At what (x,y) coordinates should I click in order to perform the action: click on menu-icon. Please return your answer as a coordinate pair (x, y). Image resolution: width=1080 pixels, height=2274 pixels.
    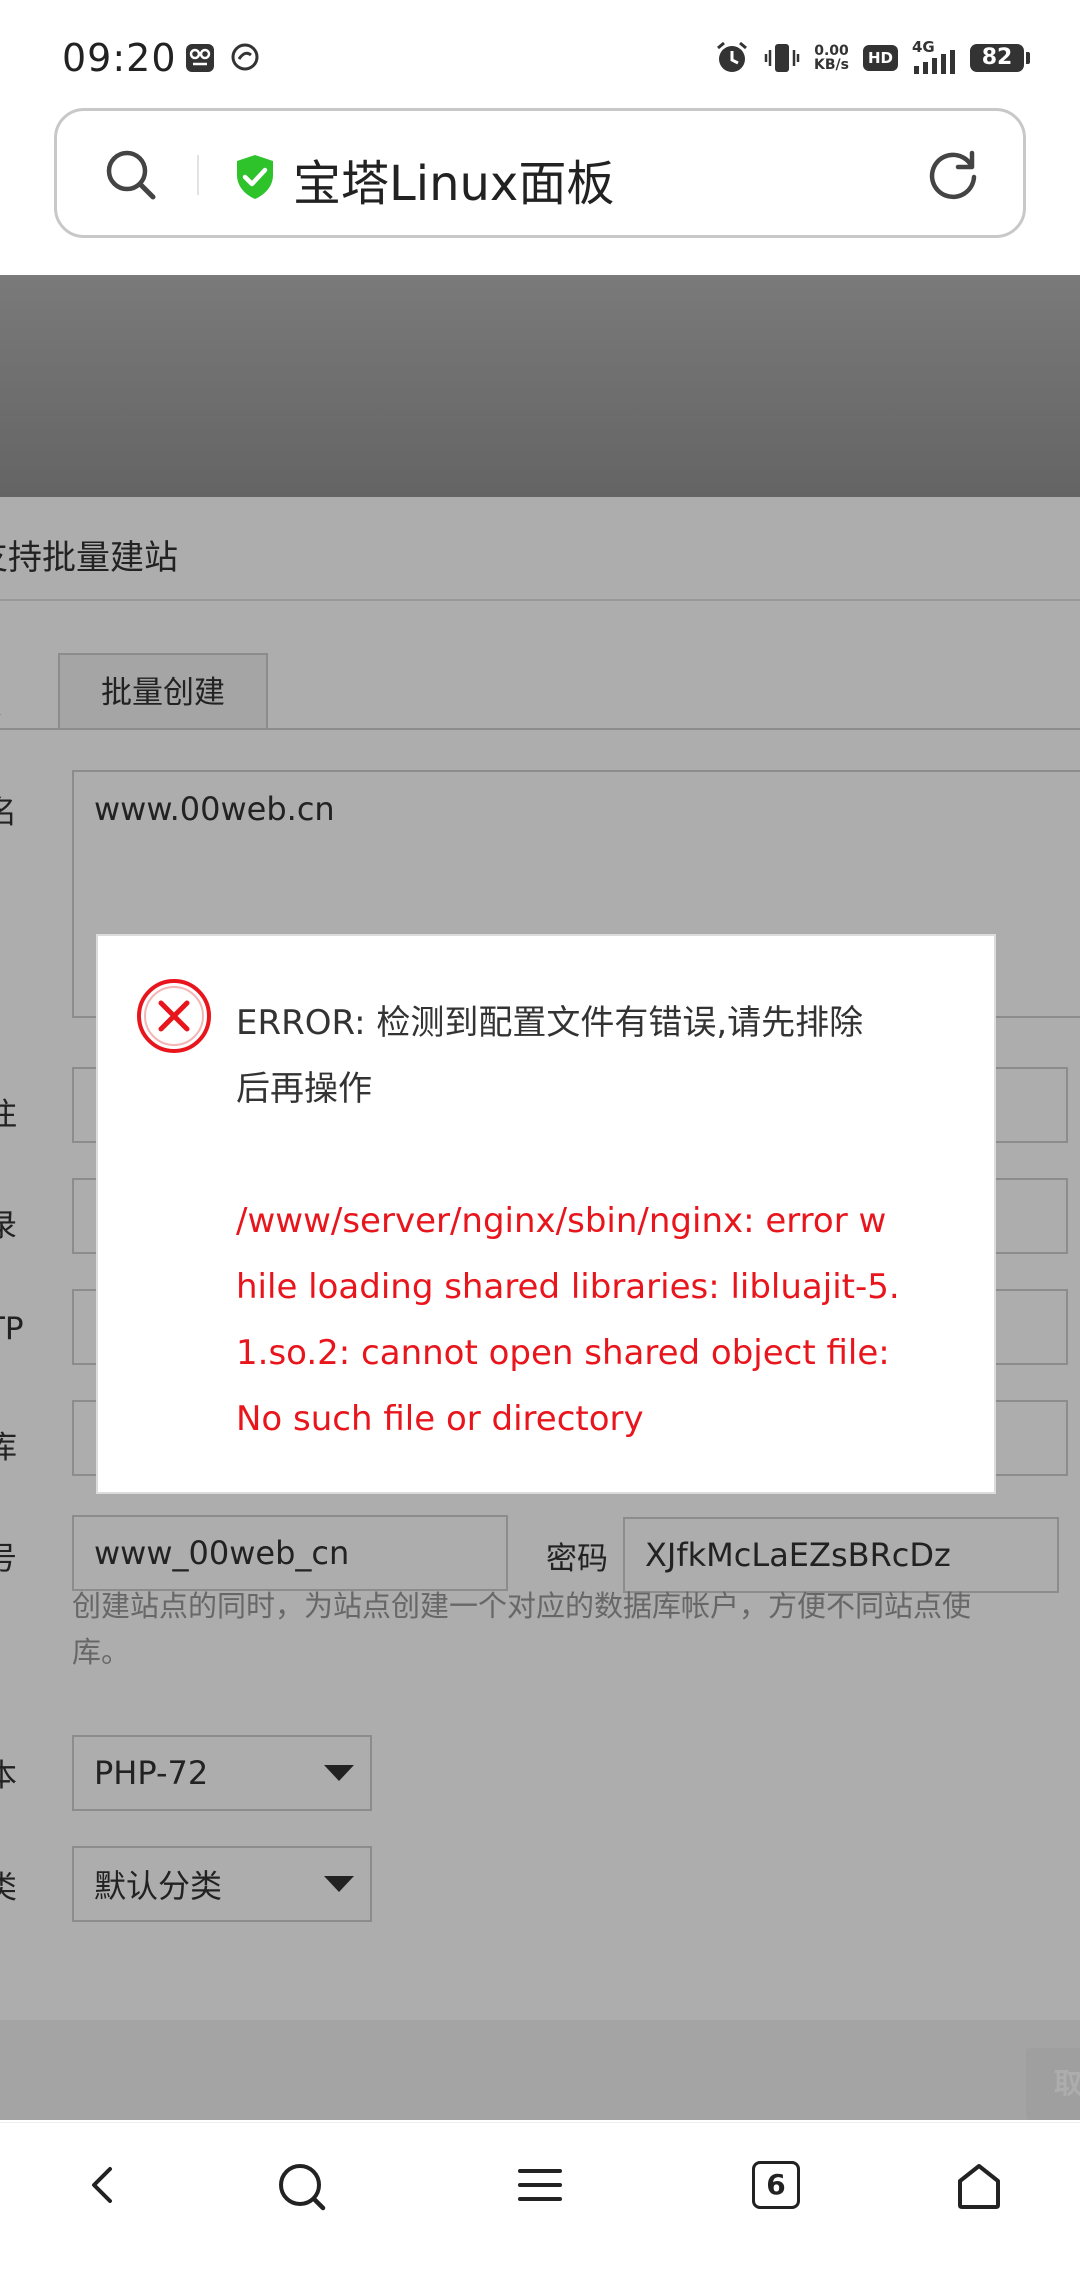
    Looking at the image, I should click on (540, 2185).